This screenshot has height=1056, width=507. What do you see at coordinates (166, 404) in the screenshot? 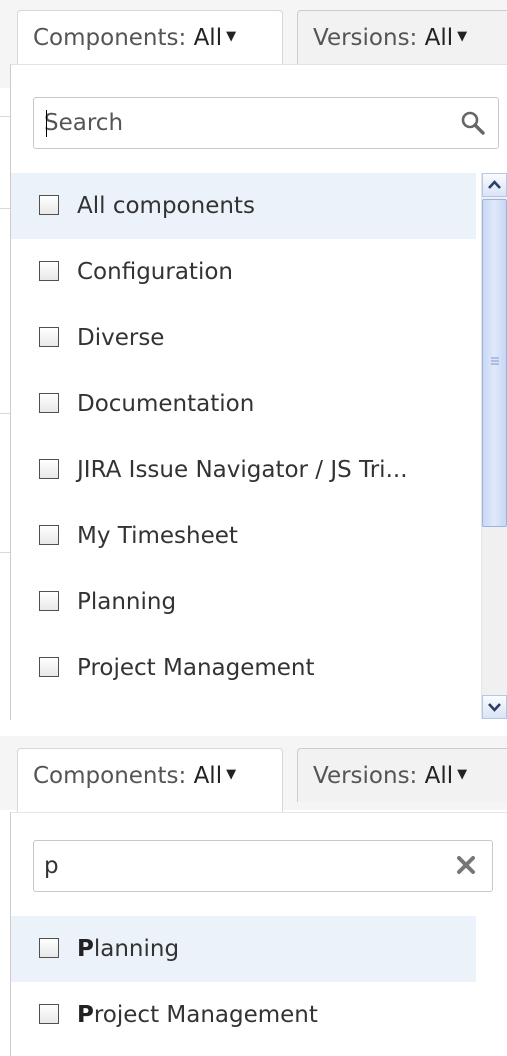
I see `list-item-label: Documentation` at bounding box center [166, 404].